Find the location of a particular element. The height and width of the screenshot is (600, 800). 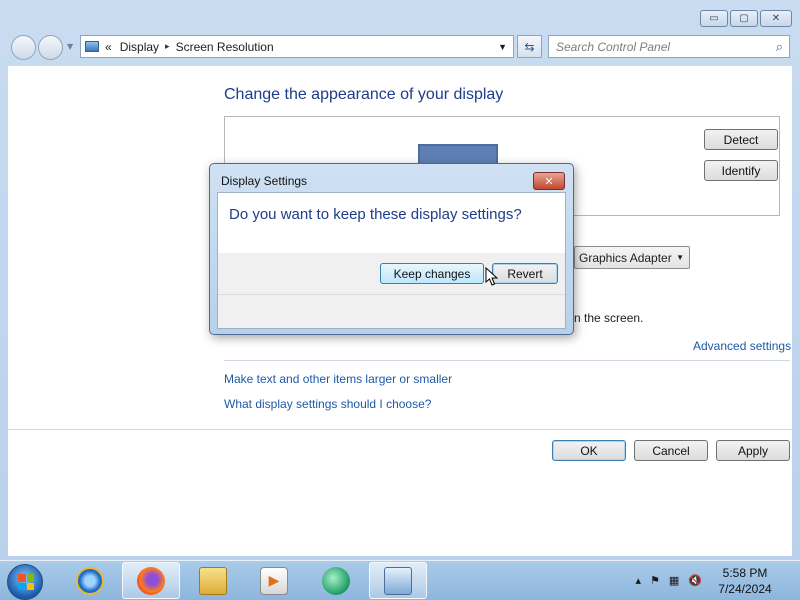

taskbar-clock: 5:58 PM 7/24/2024 is located at coordinates (745, 581).